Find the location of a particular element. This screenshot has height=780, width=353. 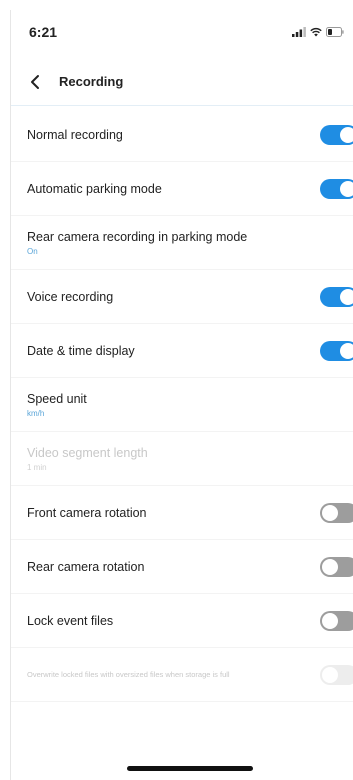

setting-row-front-camera-rotation: Front camera rotation is located at coordinates (182, 513).